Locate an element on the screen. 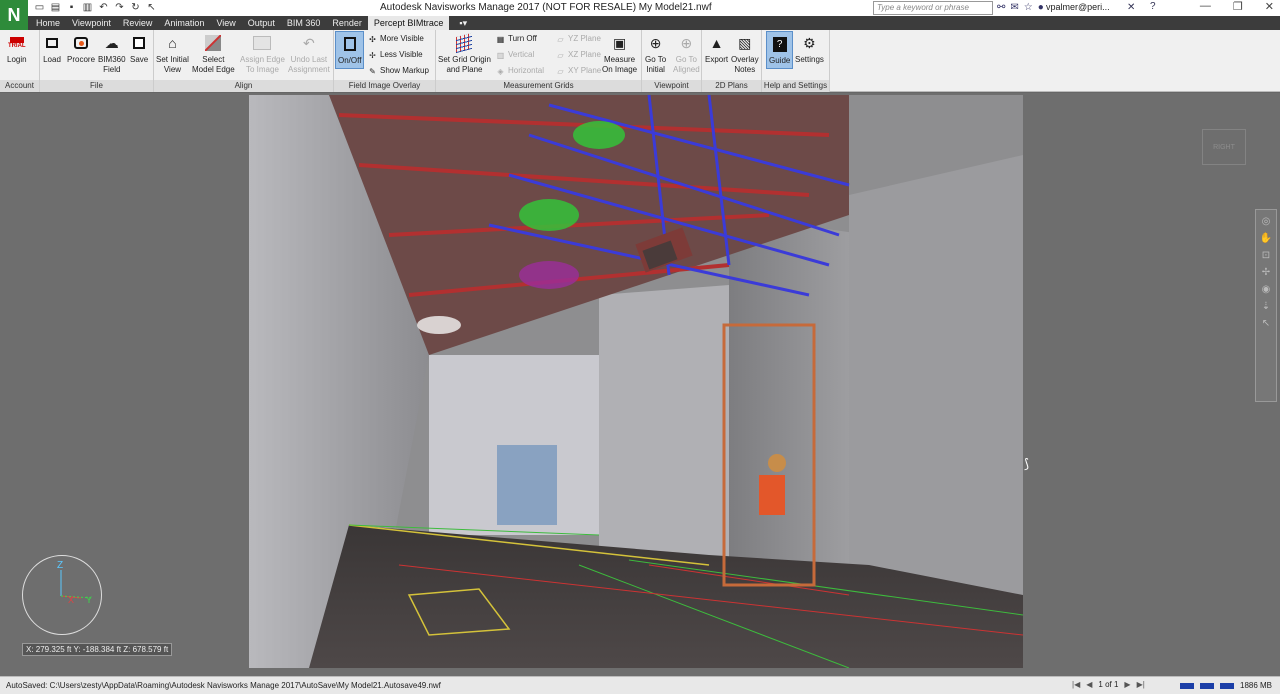  select-pointer-icon: ↖ is located at coordinates (1266, 323).